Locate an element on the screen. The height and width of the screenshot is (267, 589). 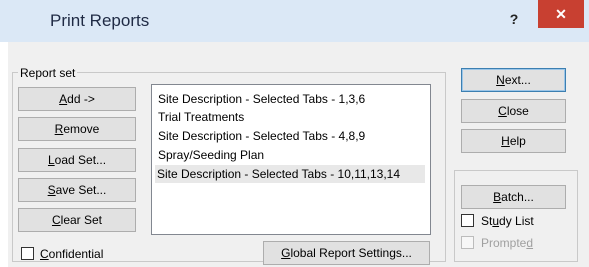
prompted-label: Prompted is located at coordinates (507, 243).